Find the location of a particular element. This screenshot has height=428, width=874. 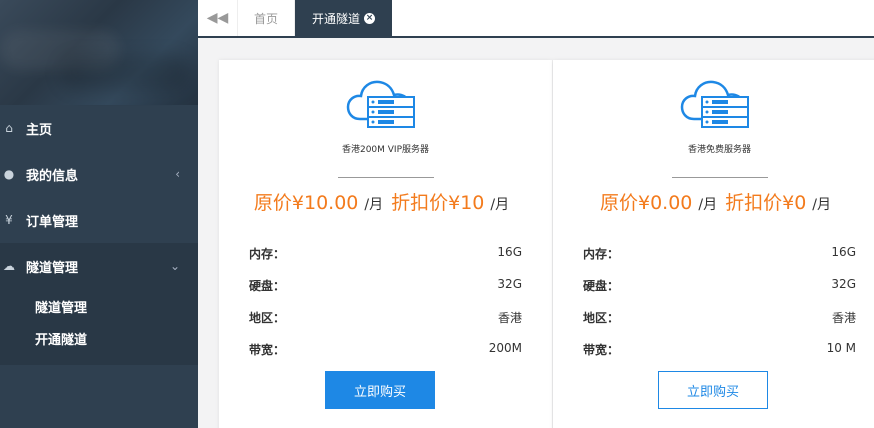

spec-value: 200M is located at coordinates (505, 348).